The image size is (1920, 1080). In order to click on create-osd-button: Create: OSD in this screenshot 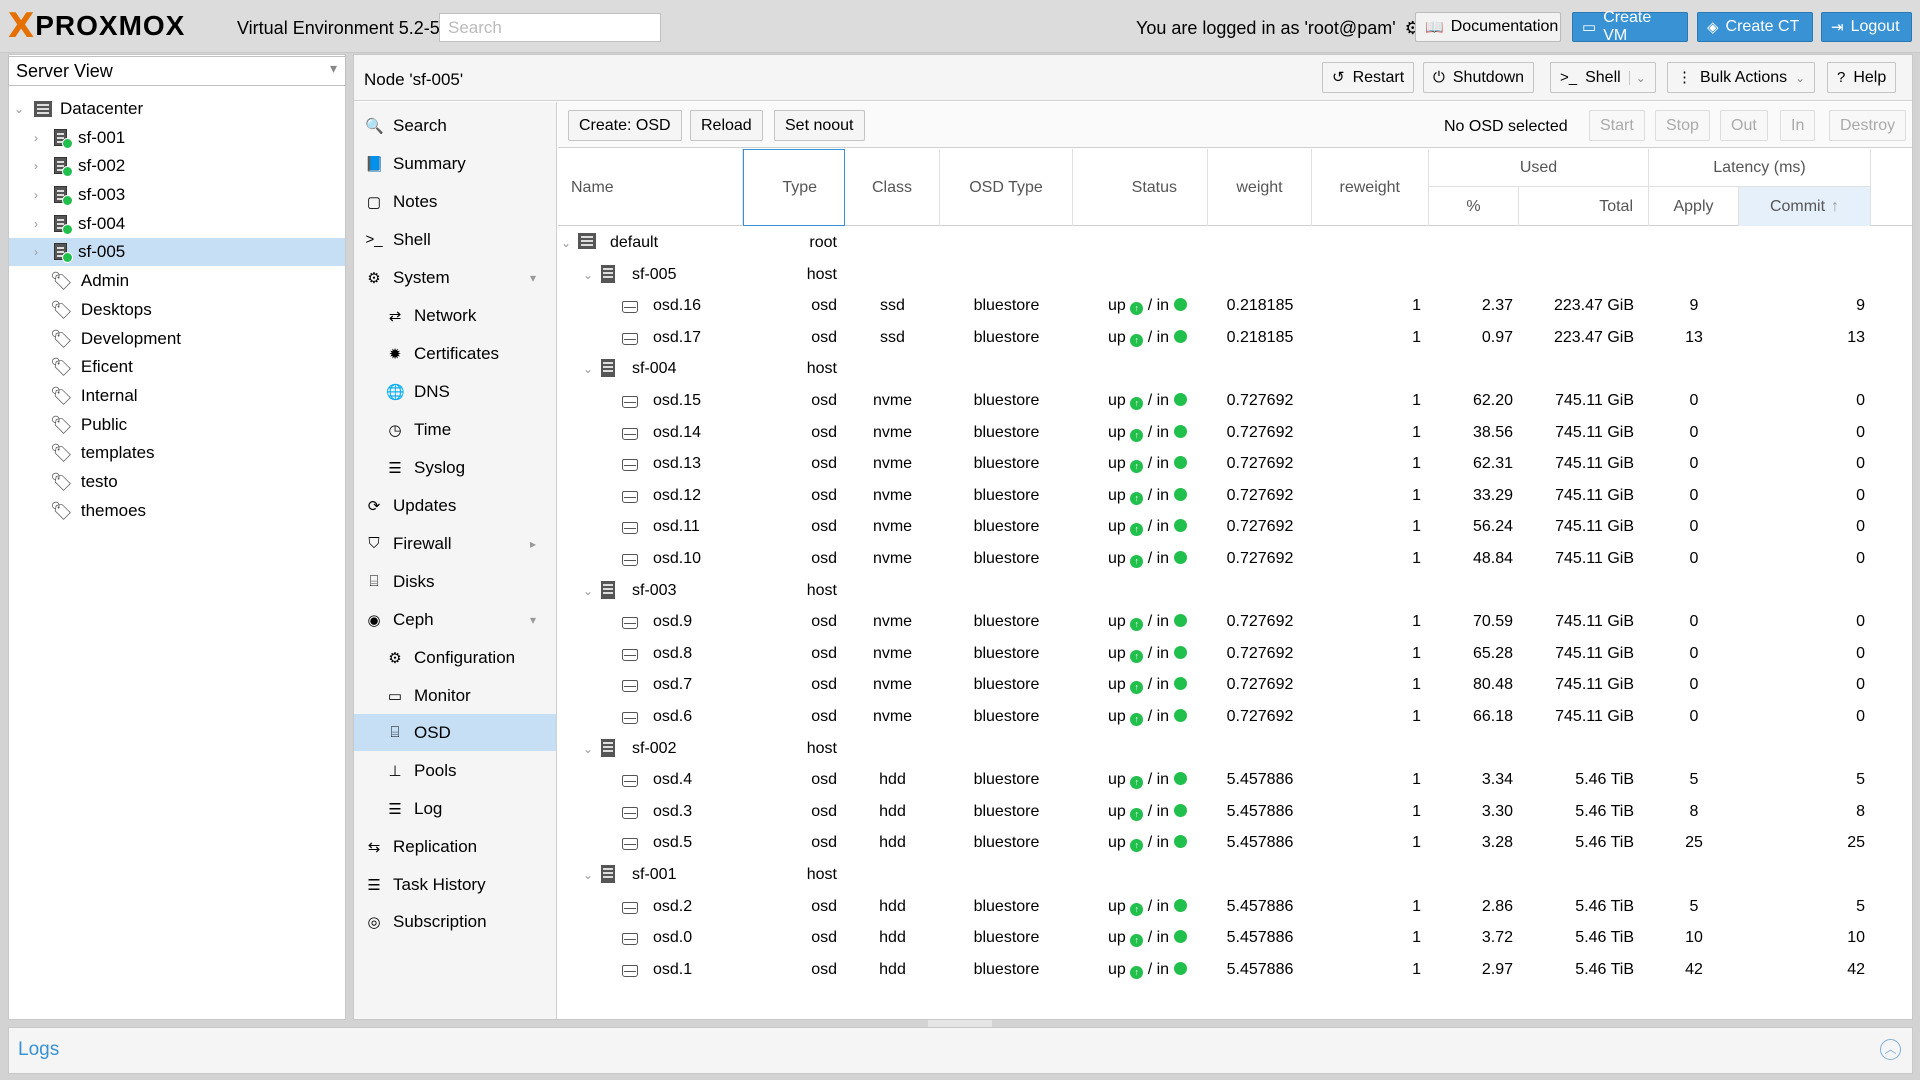, I will do `click(625, 125)`.